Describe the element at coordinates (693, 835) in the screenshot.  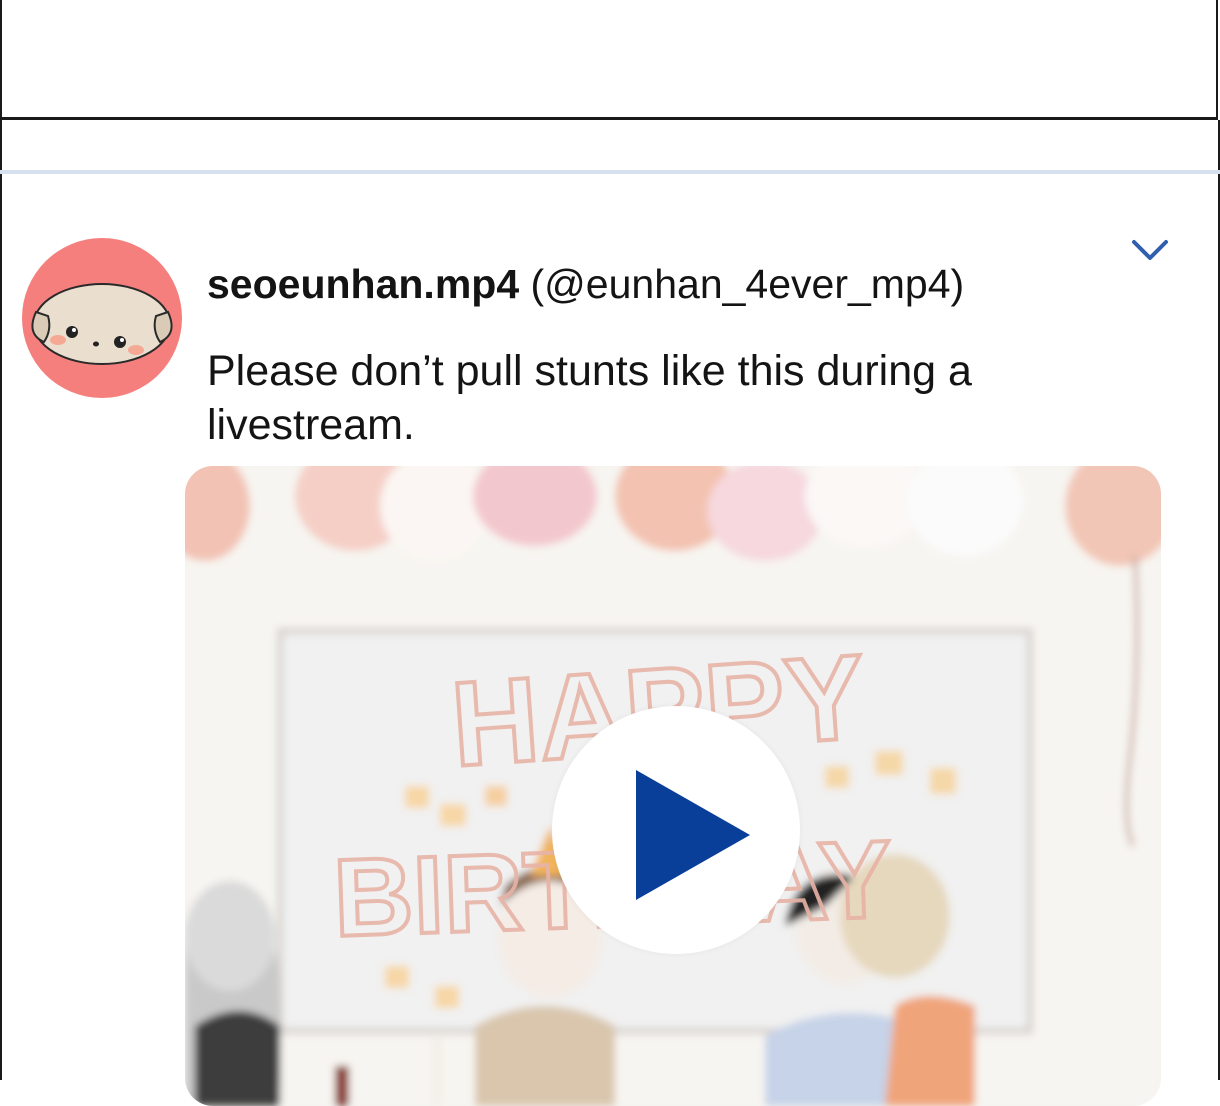
I see `play-icon` at that location.